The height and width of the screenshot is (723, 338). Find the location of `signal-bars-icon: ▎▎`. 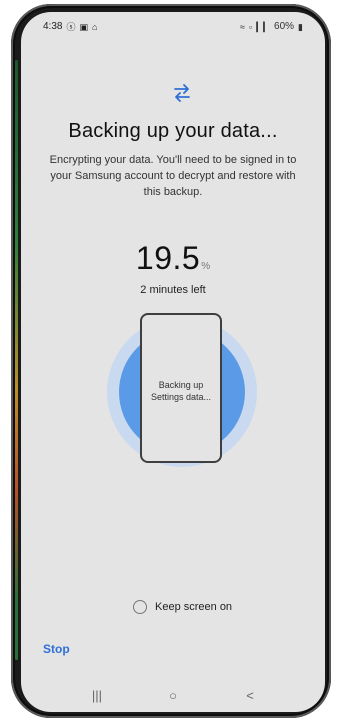

signal-bars-icon: ▎▎ is located at coordinates (263, 26).